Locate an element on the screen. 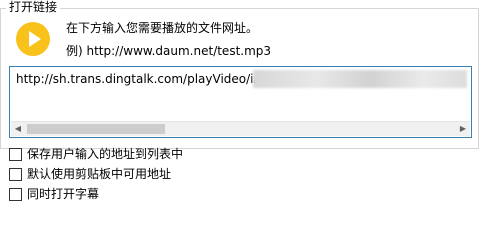 Image resolution: width=481 pixels, height=240 pixels. save-to-list-label: 保存用户输入的地址到列表中 is located at coordinates (105, 154).